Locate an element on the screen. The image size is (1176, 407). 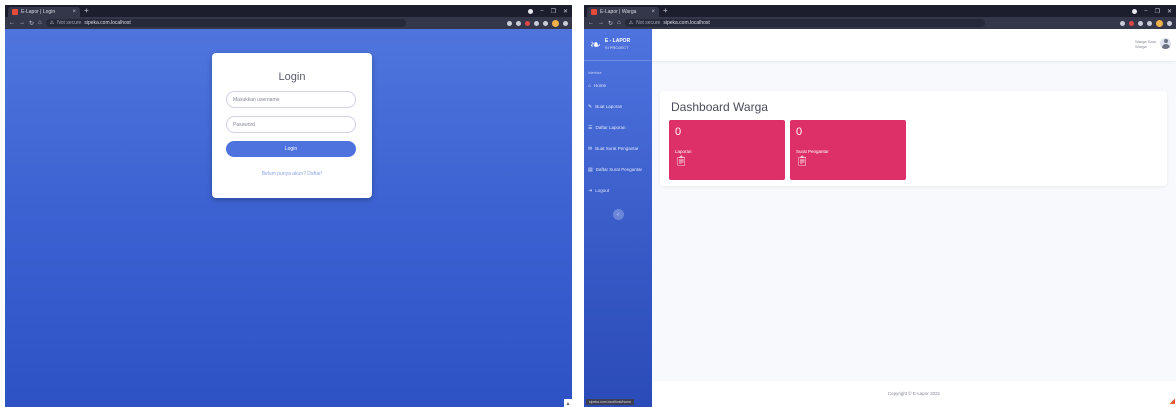
tab-title: E-Lapor | Login is located at coordinates (38, 12).